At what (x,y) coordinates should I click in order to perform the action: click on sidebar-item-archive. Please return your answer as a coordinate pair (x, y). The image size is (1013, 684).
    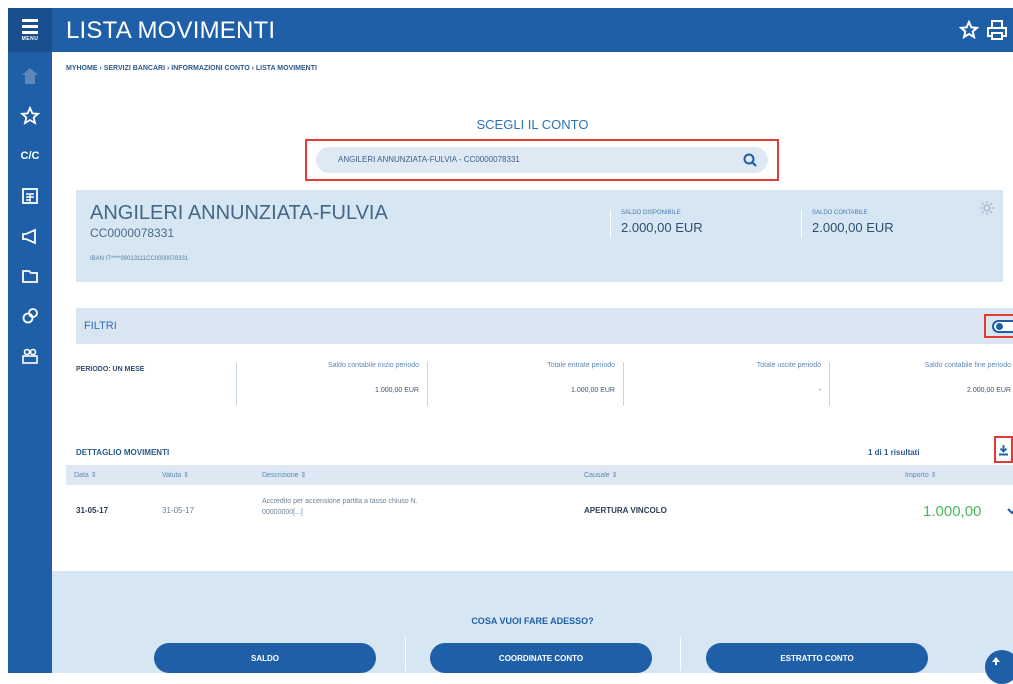
    Looking at the image, I should click on (30, 276).